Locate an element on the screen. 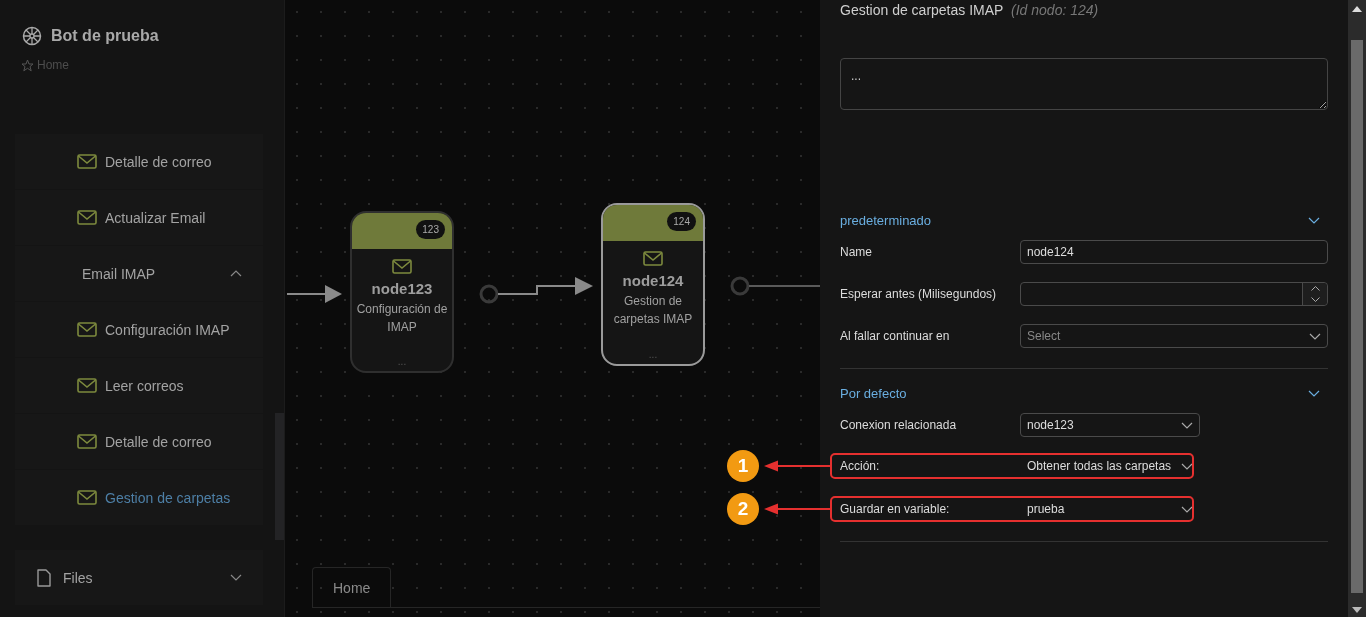  chevron-up-icon is located at coordinates (236, 273).